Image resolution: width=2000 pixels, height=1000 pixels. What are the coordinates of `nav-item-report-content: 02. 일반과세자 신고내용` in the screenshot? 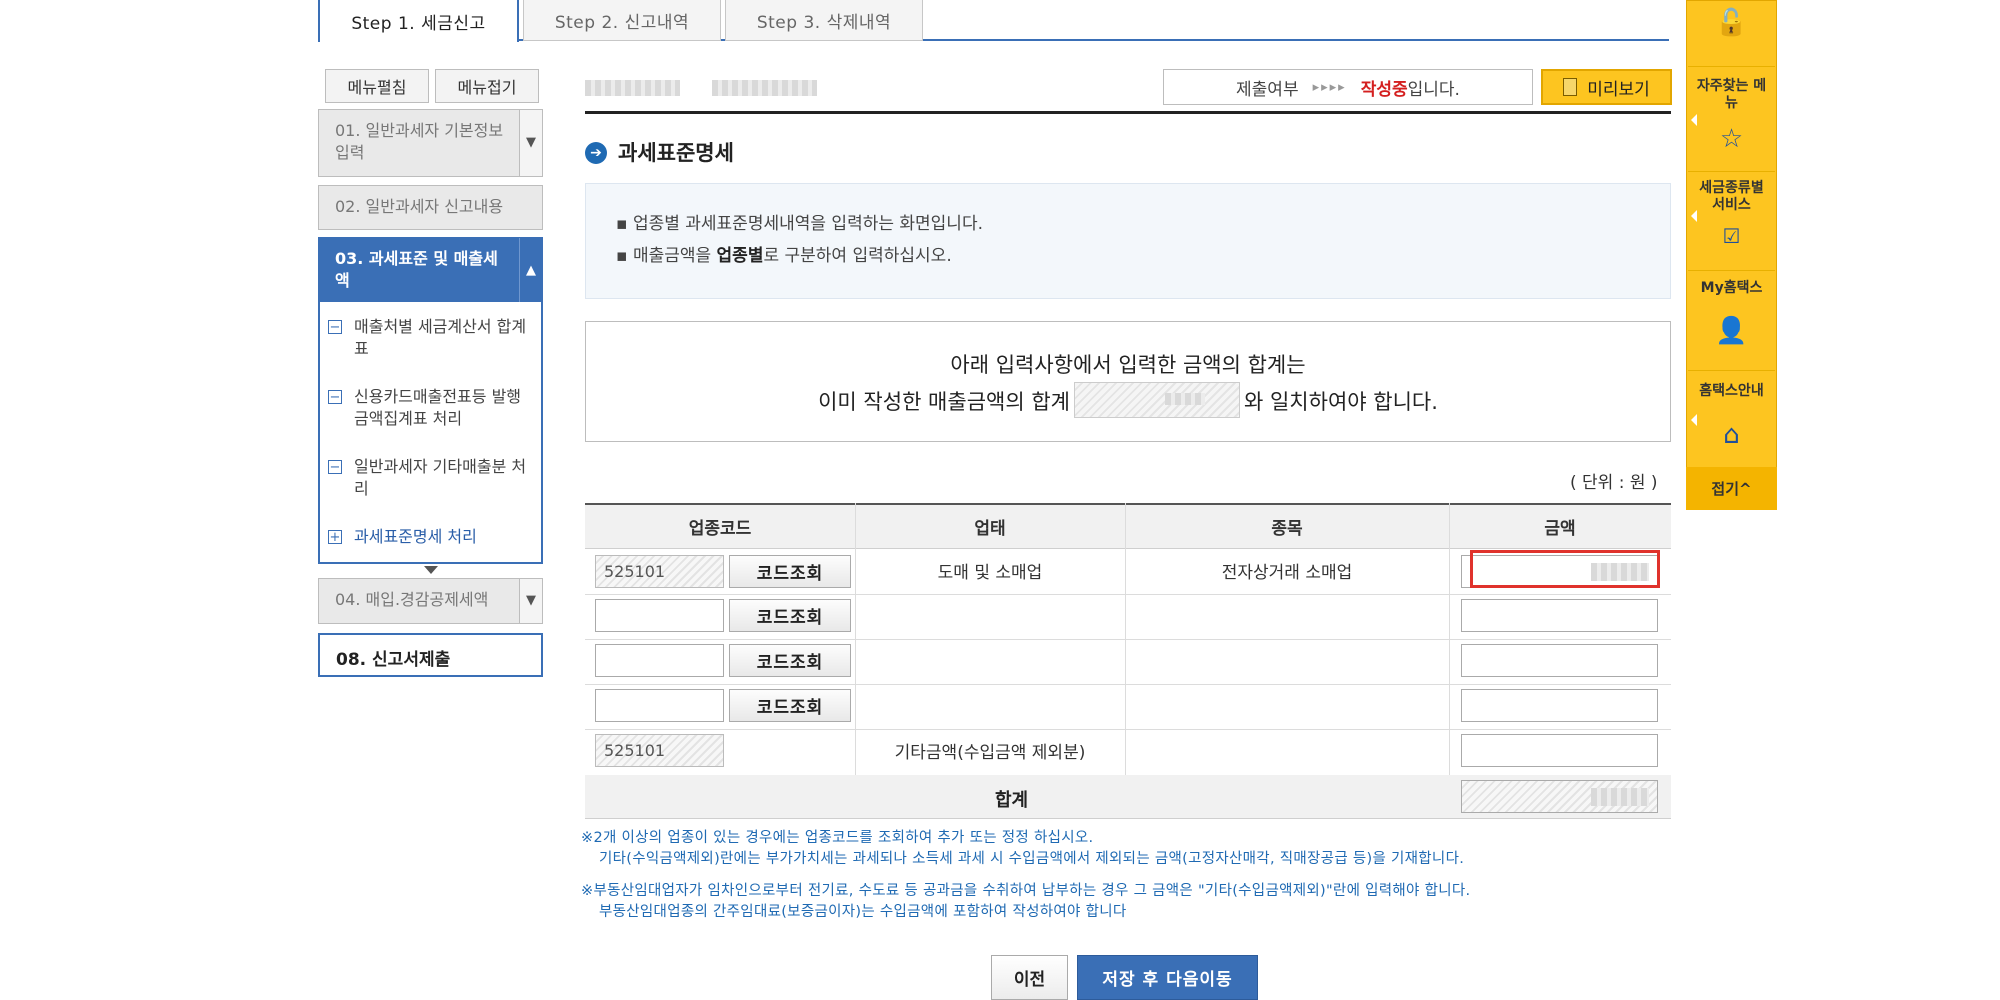 It's located at (430, 207).